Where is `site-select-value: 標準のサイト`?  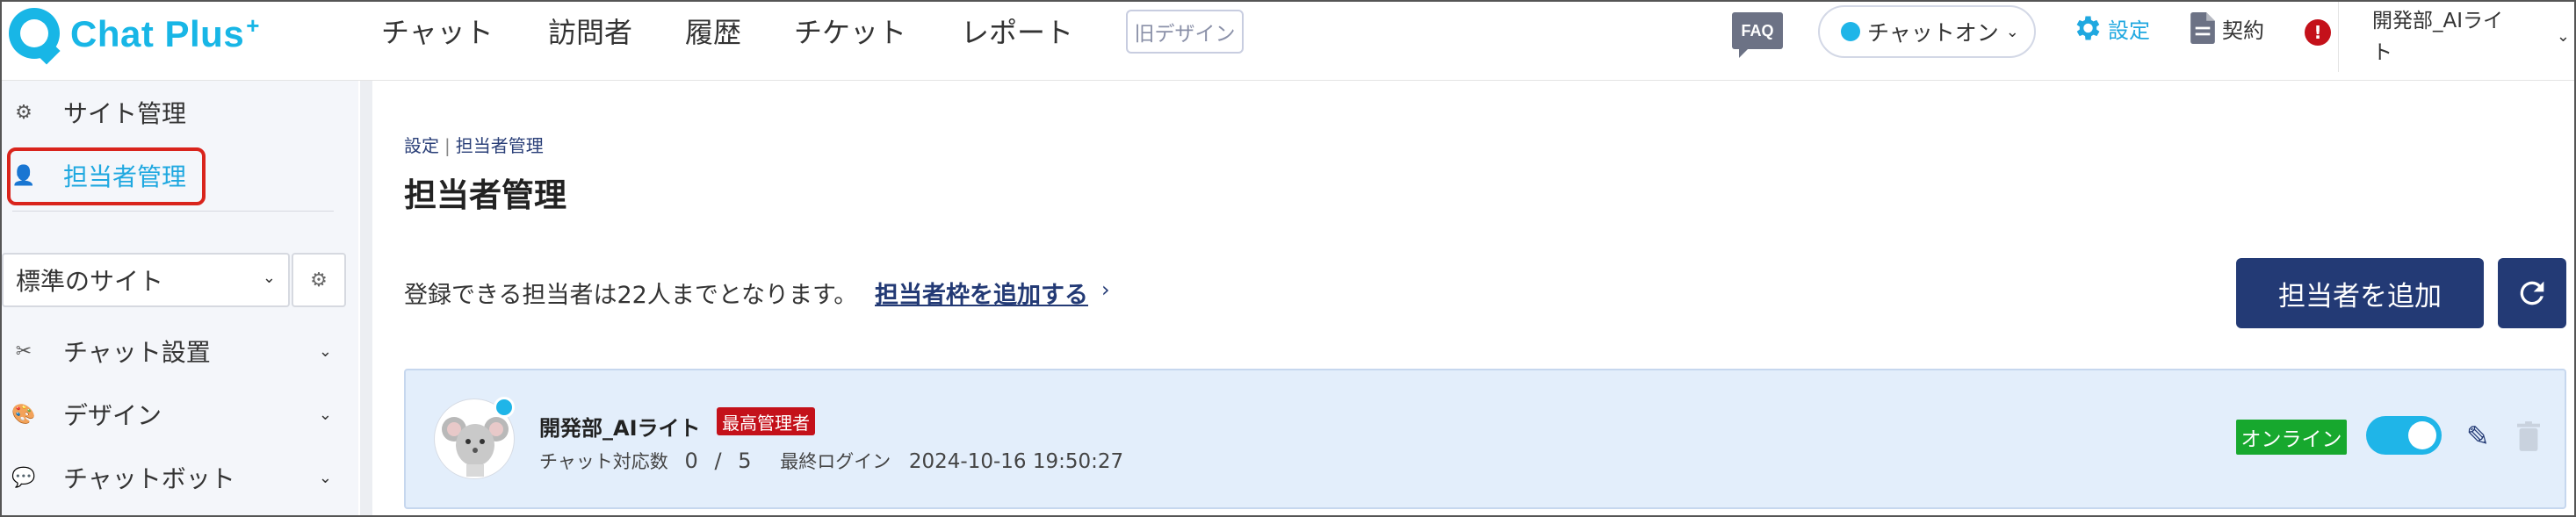
site-select-value: 標準のサイト is located at coordinates (90, 281).